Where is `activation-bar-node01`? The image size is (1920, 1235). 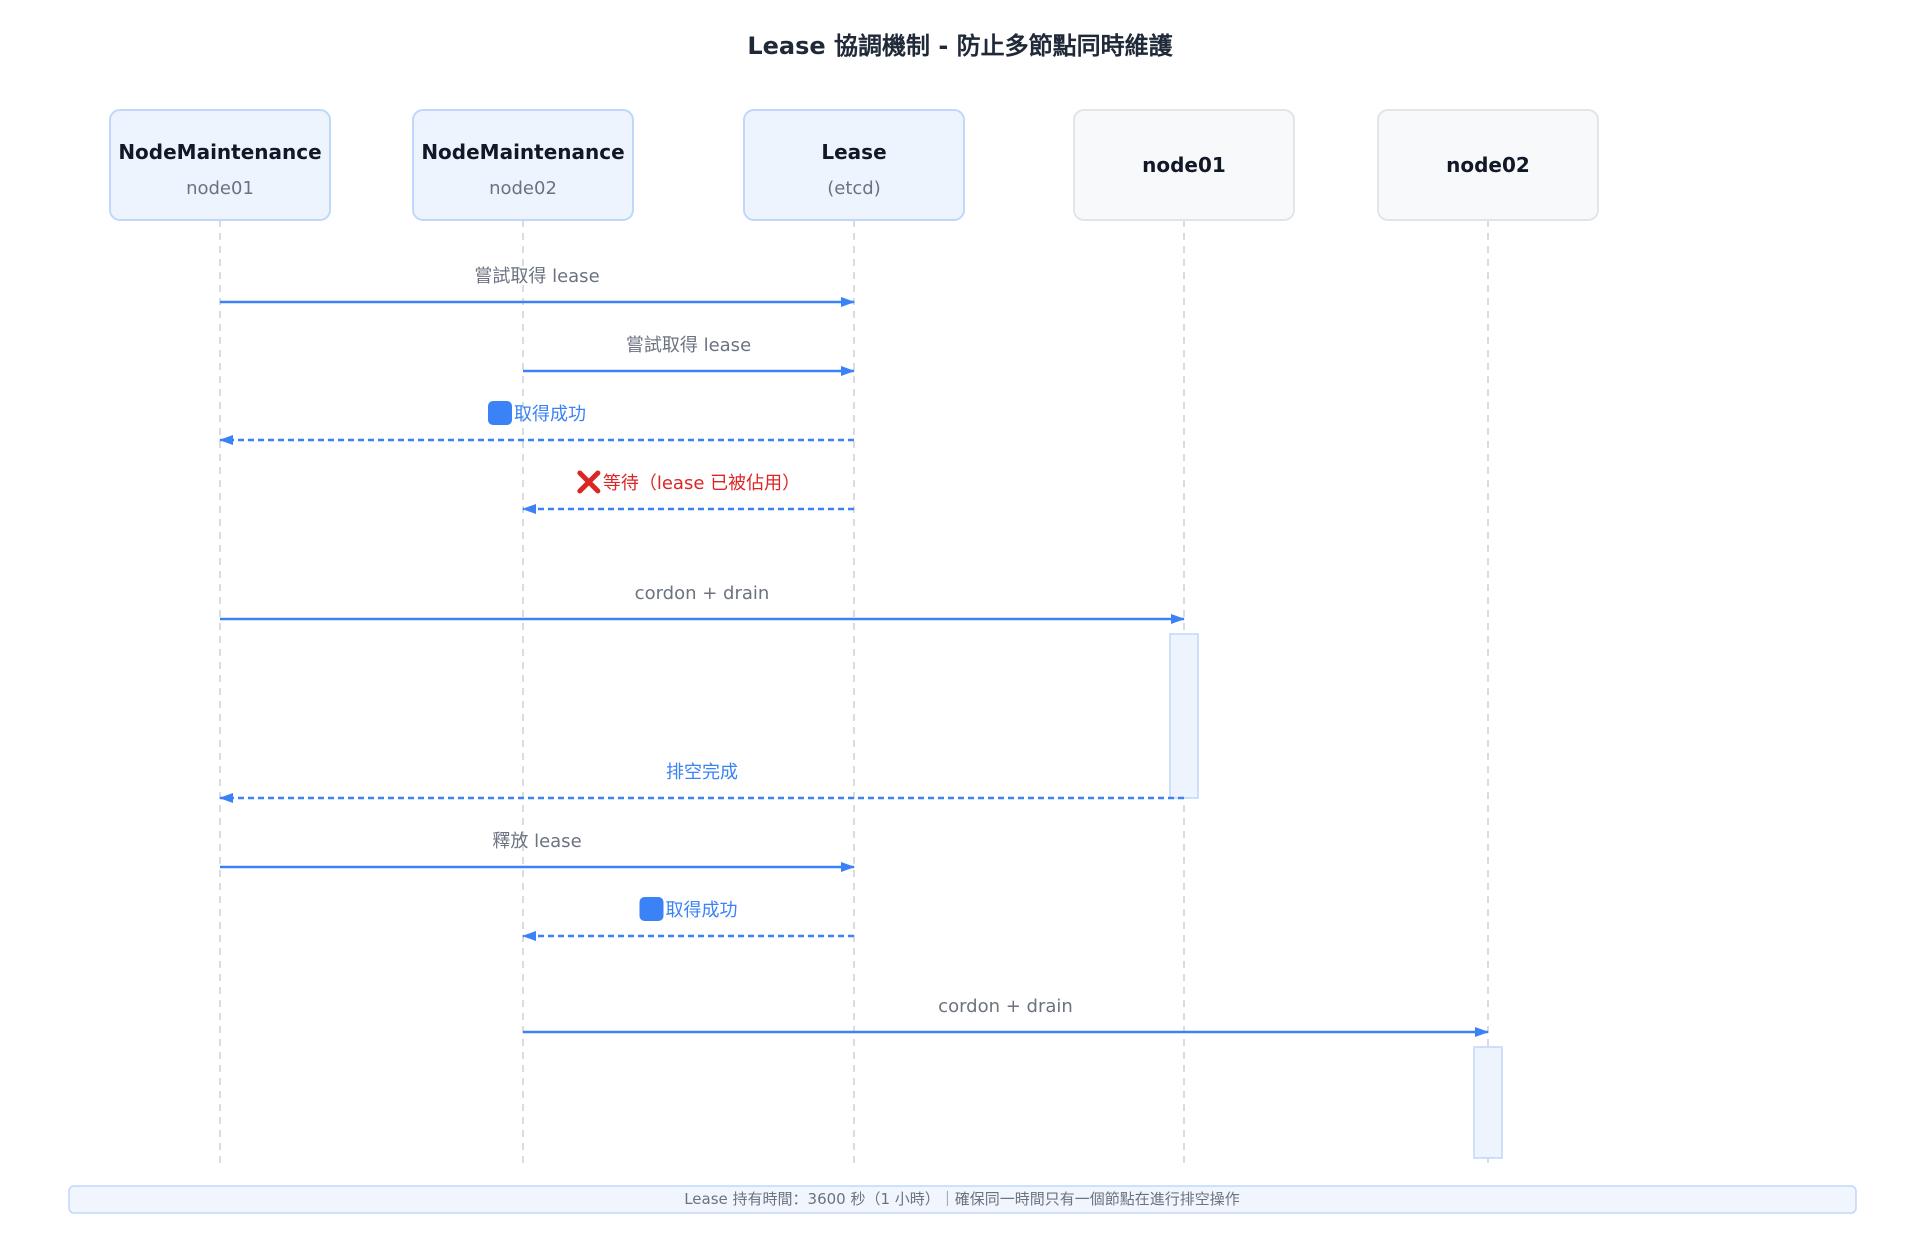 activation-bar-node01 is located at coordinates (1184, 716).